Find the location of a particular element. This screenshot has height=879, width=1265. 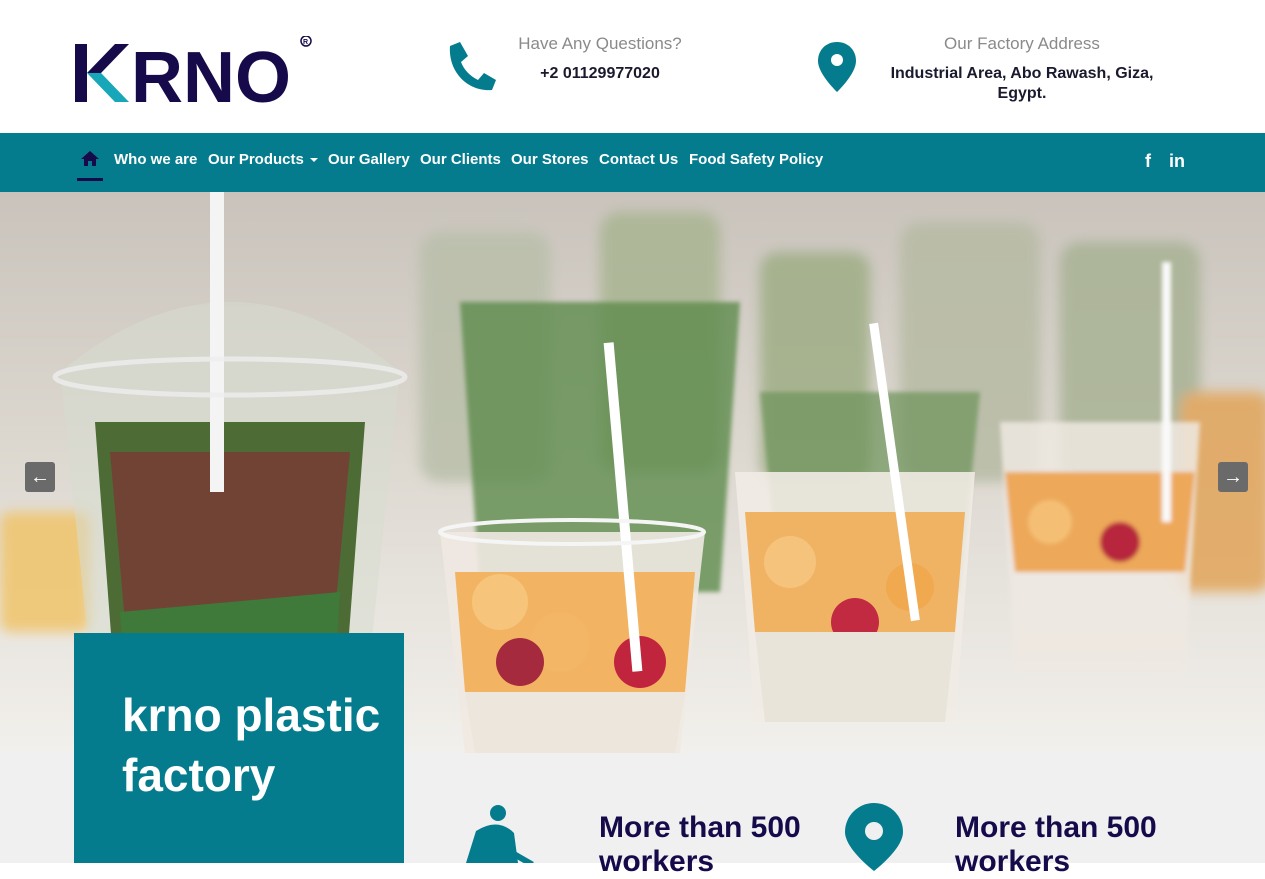

address-label: Our Factory Address is located at coordinates (1022, 43).